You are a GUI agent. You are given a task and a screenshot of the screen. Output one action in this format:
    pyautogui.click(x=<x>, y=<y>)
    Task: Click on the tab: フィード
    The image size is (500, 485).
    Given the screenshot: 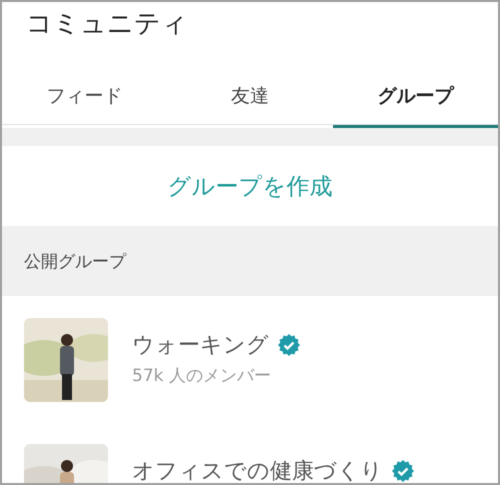 What is the action you would take?
    pyautogui.click(x=85, y=93)
    